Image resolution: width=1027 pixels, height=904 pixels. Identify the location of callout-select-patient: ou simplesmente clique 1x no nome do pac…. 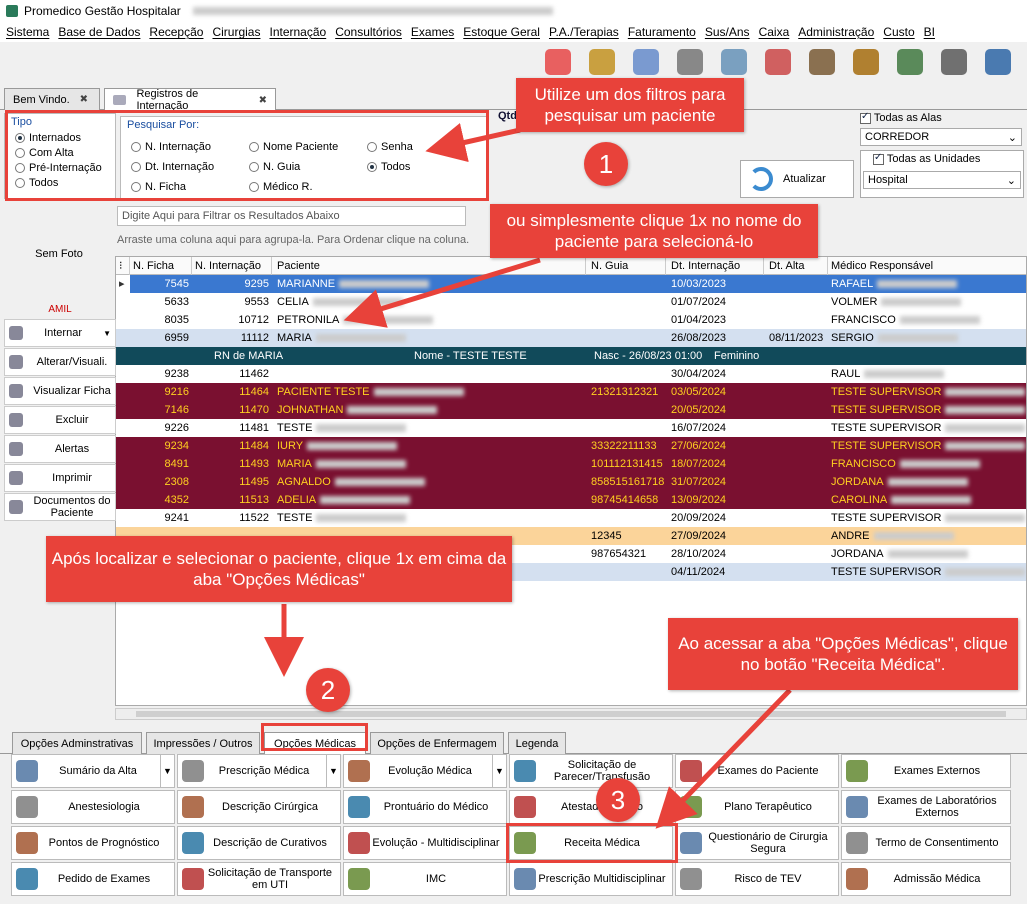
(654, 231).